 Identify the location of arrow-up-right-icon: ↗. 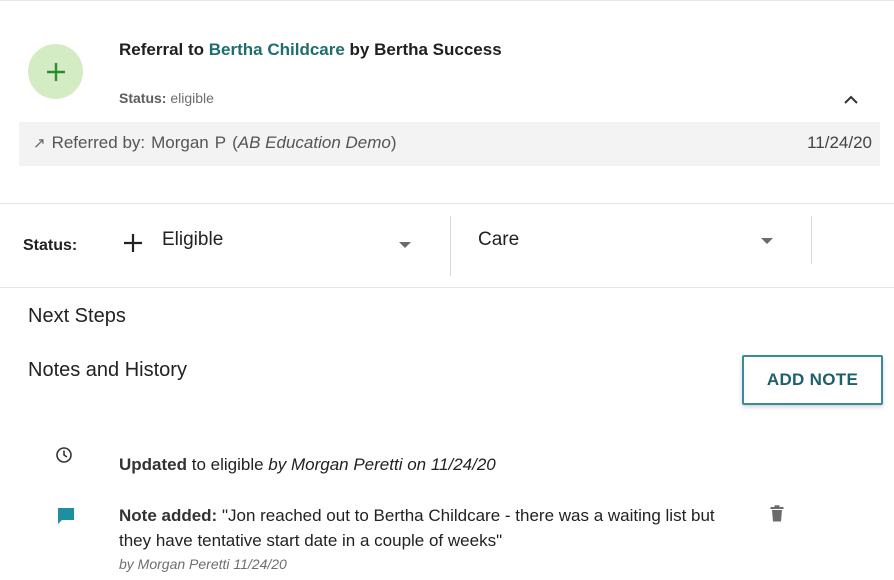
(39, 143).